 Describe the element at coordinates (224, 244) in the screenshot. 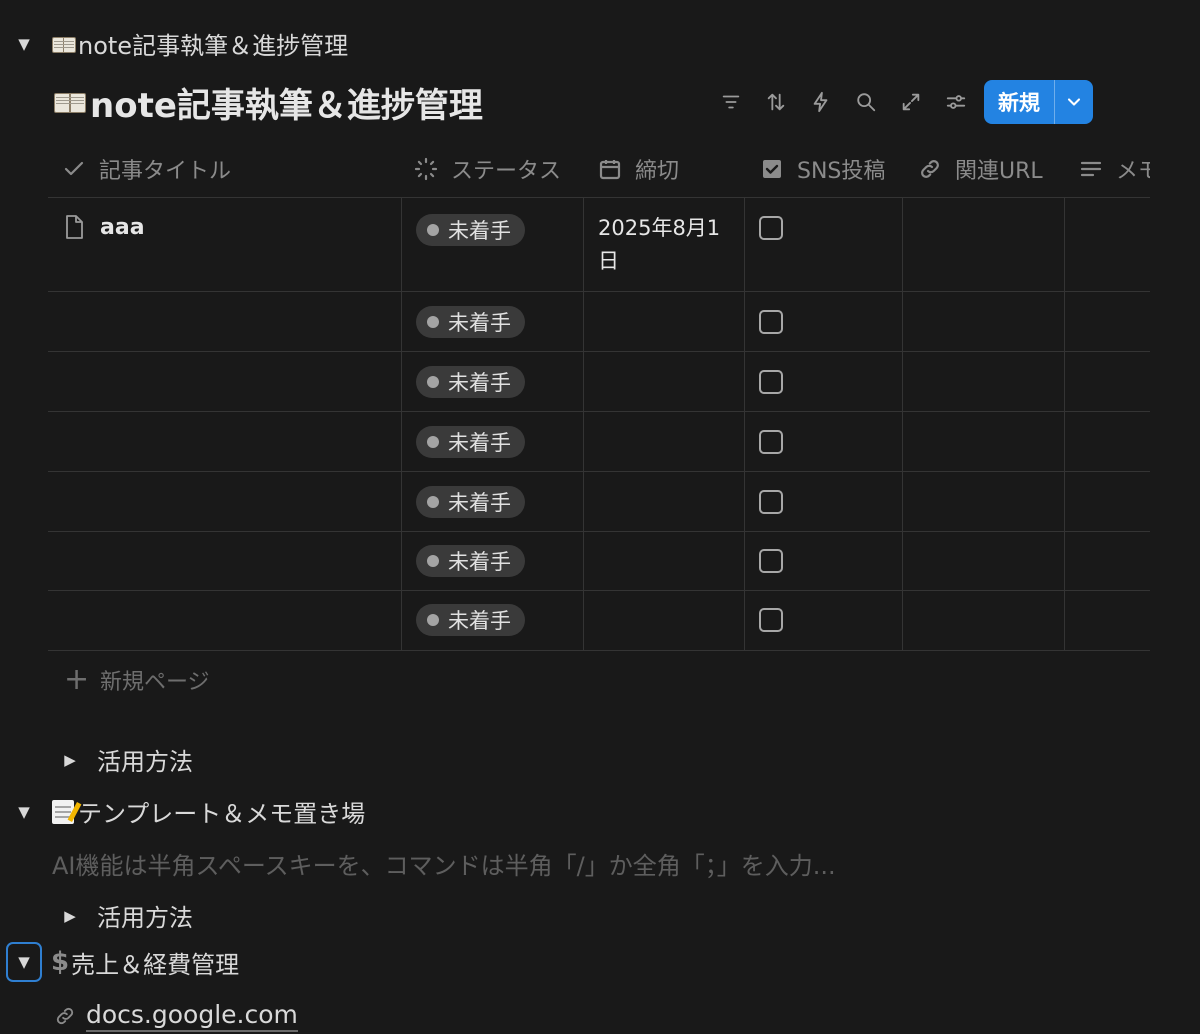

I see `title-cell: aaa` at that location.